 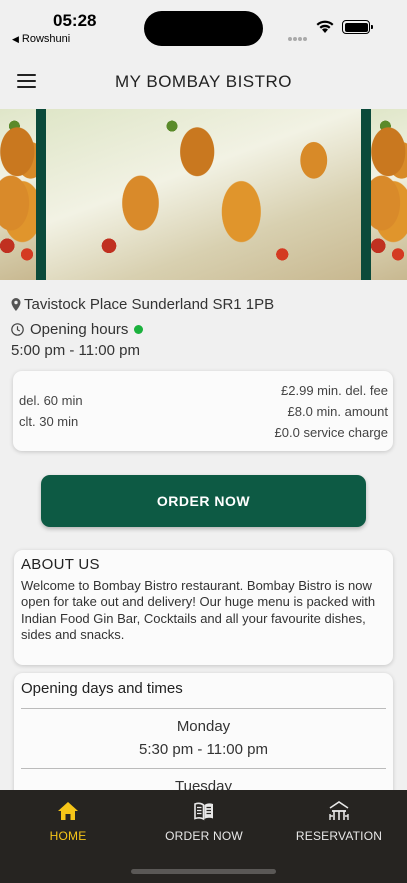 I want to click on page-title: MY BOMBAY BISTRO, so click(x=203, y=81).